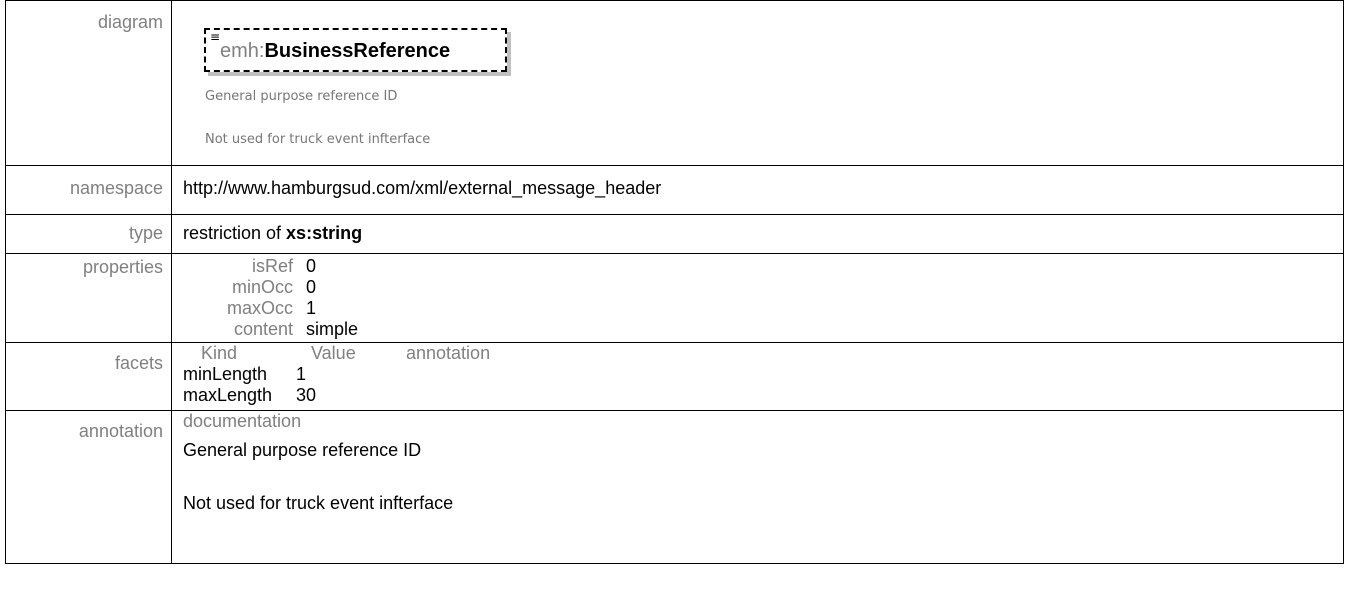 The height and width of the screenshot is (610, 1349). Describe the element at coordinates (116, 188) in the screenshot. I see `namespace-label: namespace` at that location.